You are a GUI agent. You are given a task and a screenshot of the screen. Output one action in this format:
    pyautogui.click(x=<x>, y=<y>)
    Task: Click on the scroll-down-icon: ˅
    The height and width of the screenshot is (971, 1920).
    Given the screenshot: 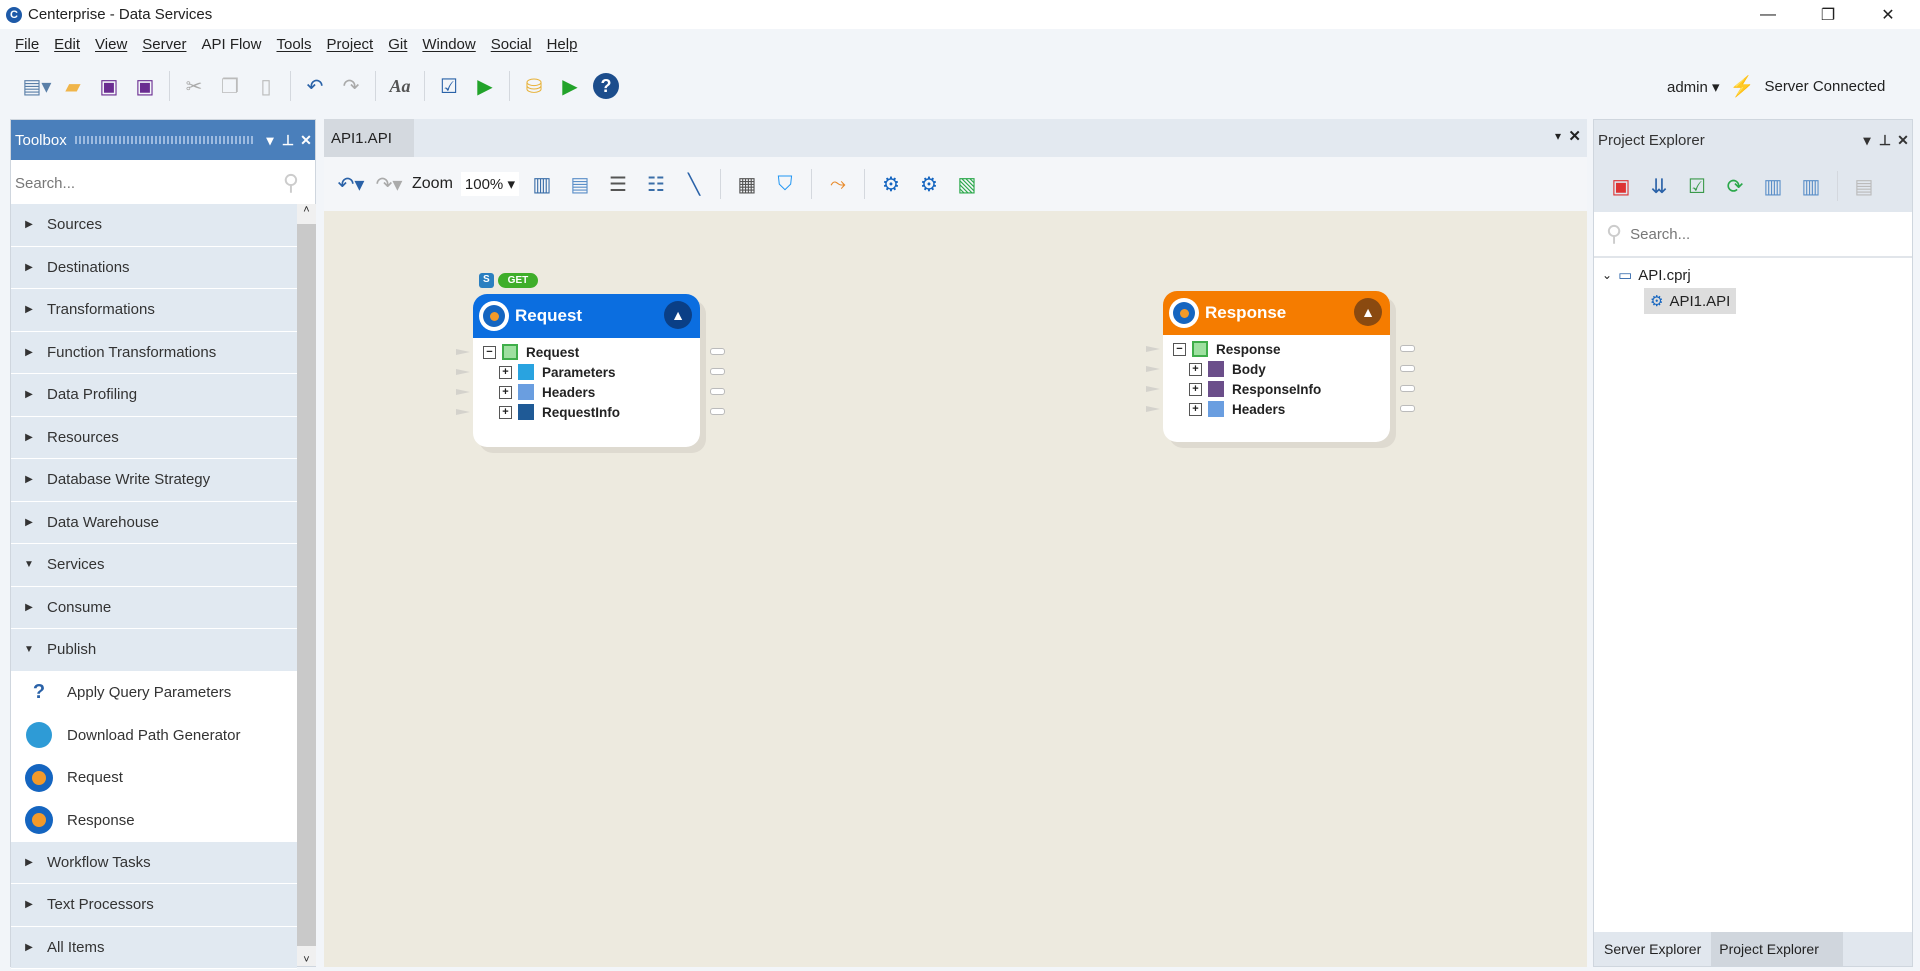 What is the action you would take?
    pyautogui.click(x=306, y=960)
    